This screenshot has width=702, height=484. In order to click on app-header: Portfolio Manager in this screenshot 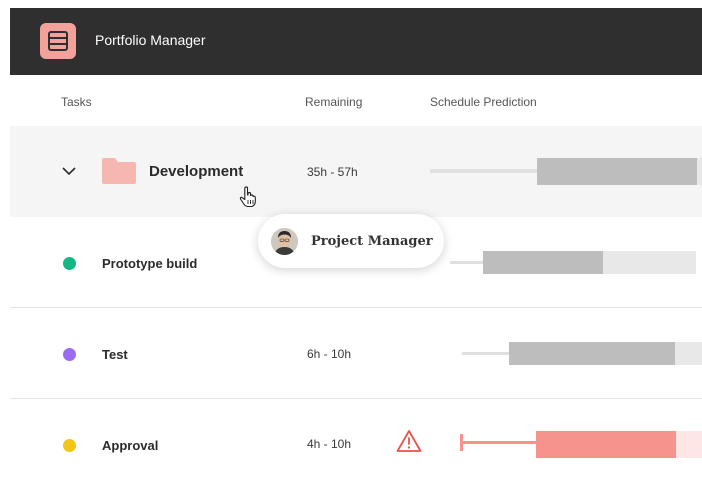, I will do `click(356, 41)`.